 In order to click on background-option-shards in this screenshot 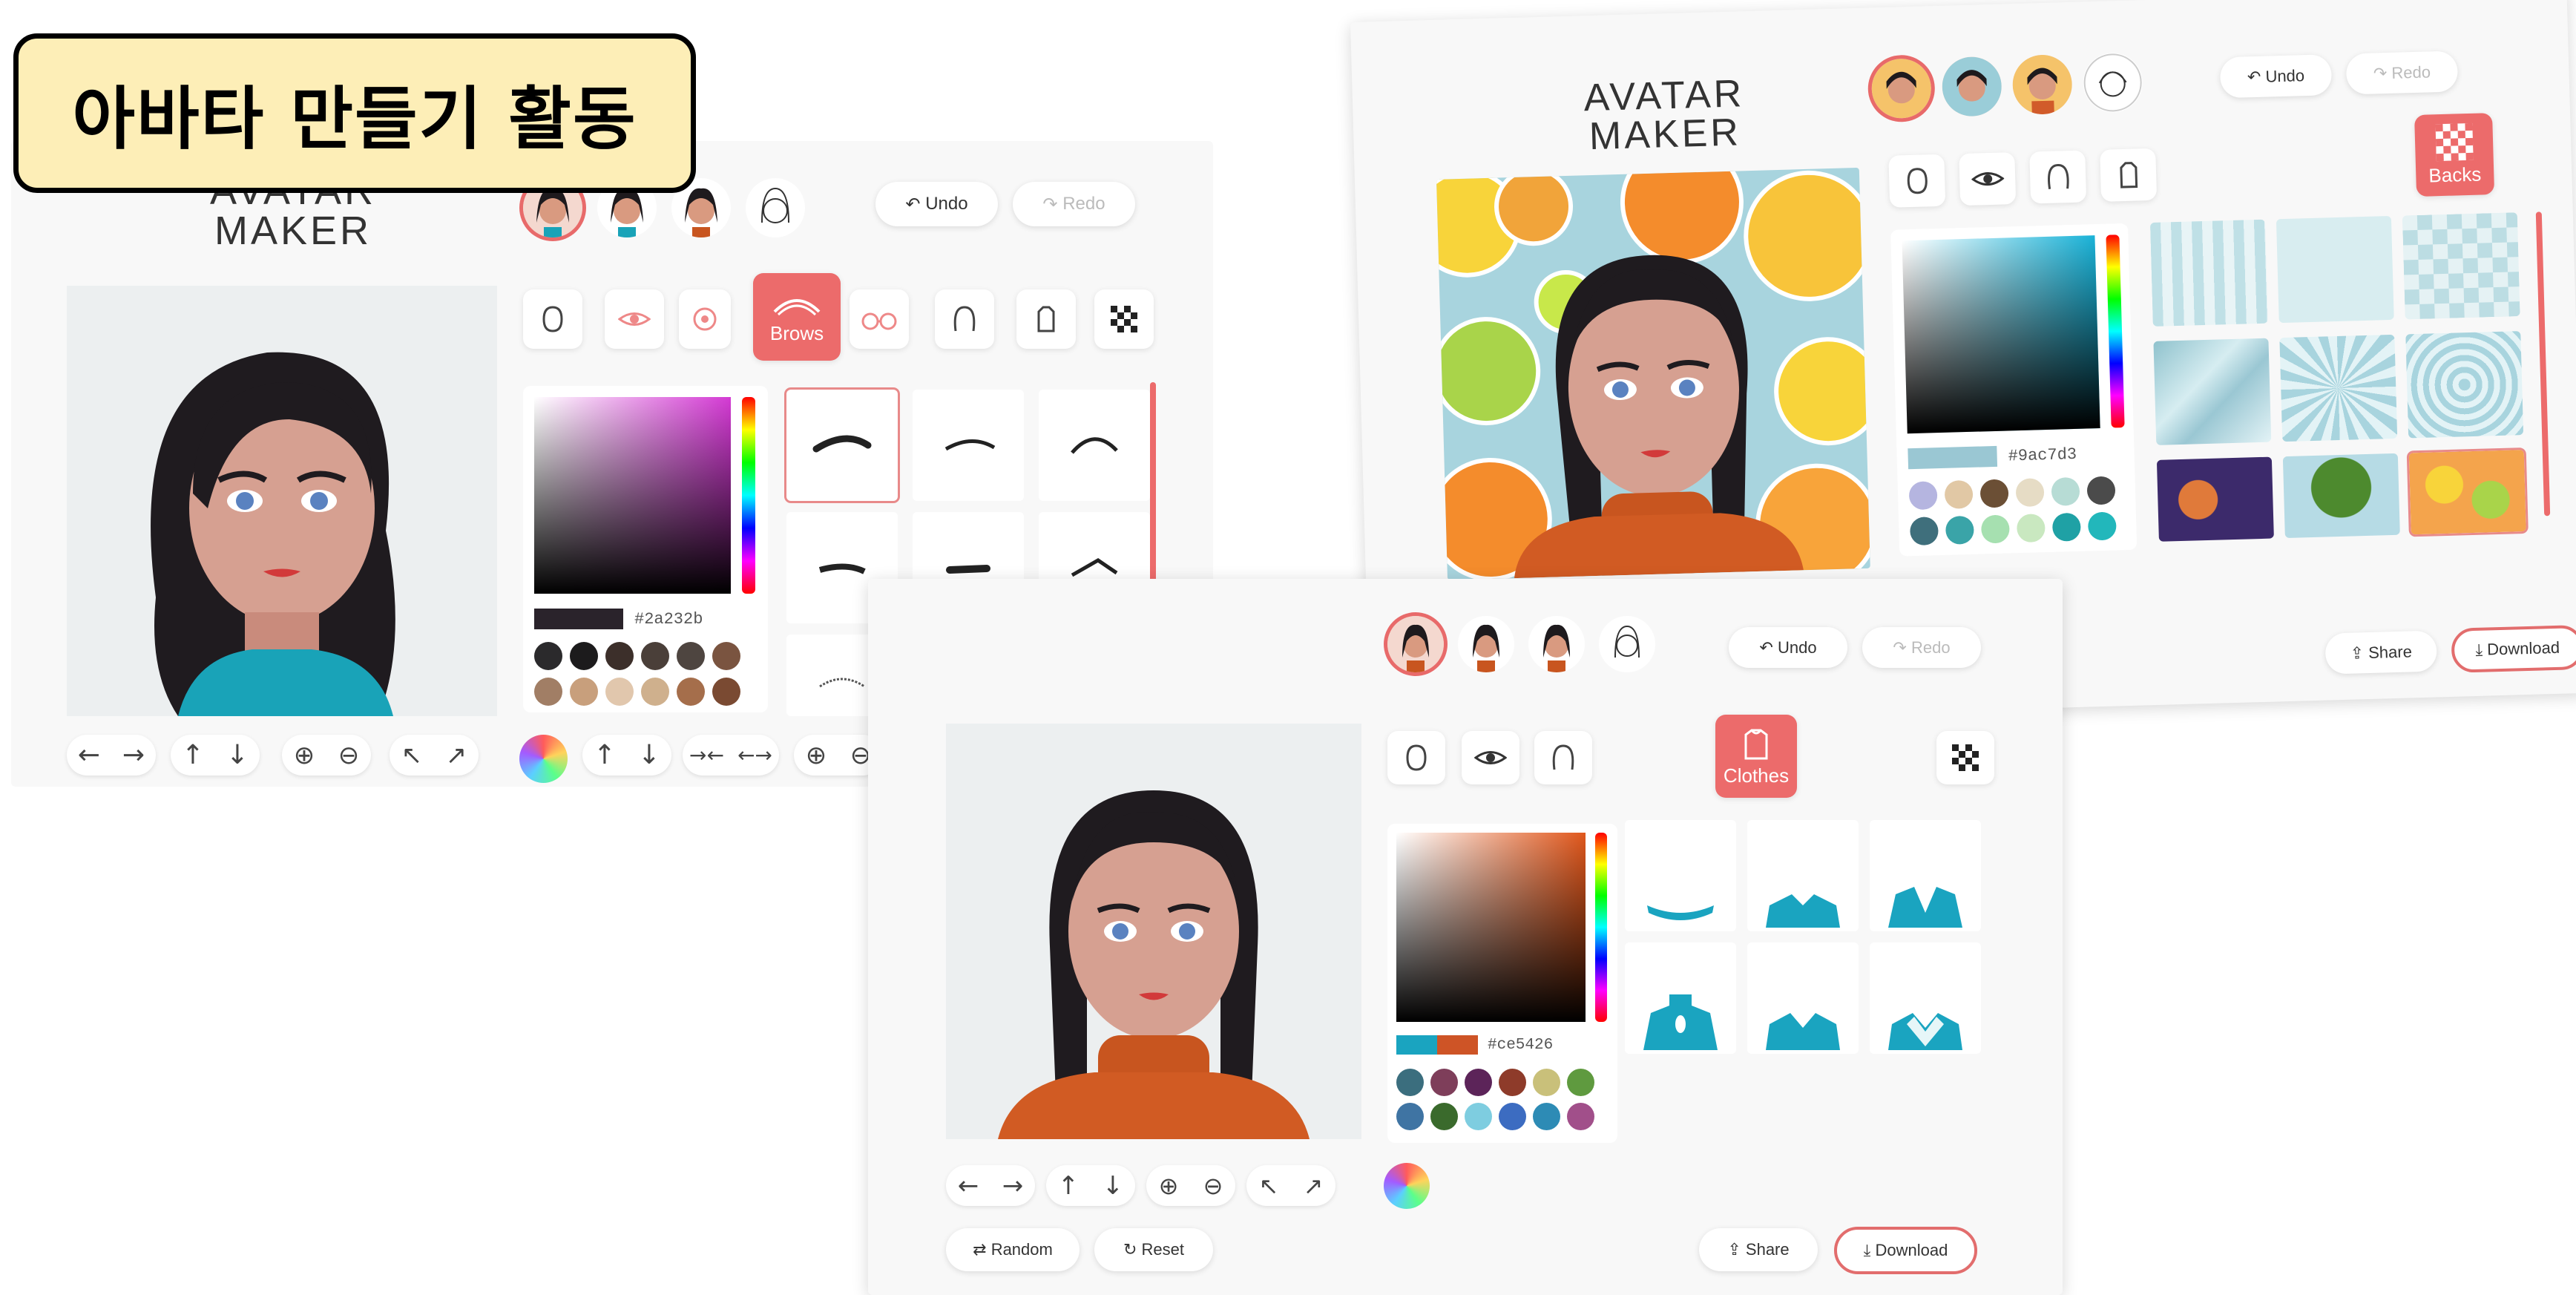, I will do `click(2212, 391)`.